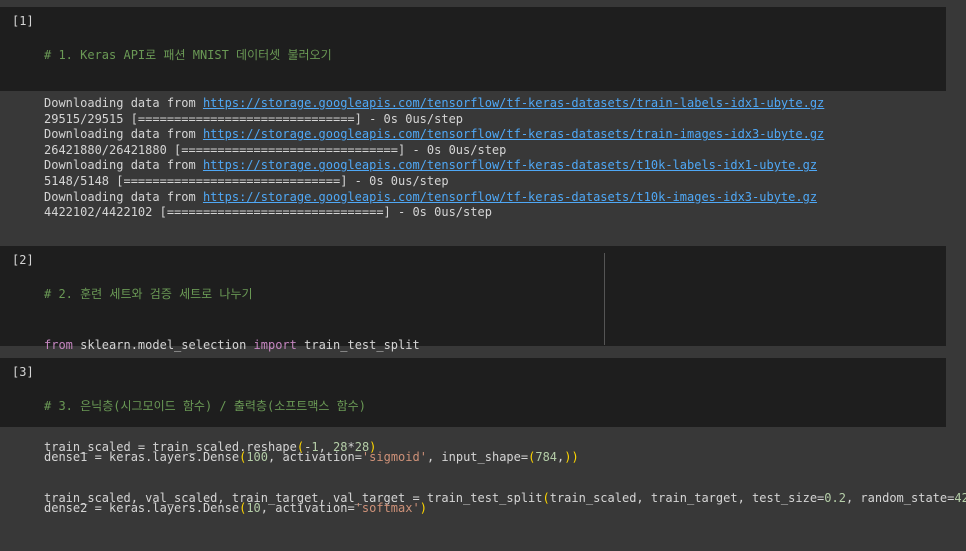 The image size is (966, 551). What do you see at coordinates (23, 260) in the screenshot?
I see `cell-prompt: [2]` at bounding box center [23, 260].